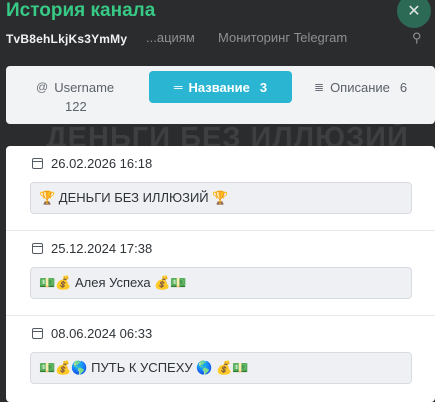 Image resolution: width=435 pixels, height=402 pixels. I want to click on entry-date: 26.02.2026 16:18, so click(92, 163).